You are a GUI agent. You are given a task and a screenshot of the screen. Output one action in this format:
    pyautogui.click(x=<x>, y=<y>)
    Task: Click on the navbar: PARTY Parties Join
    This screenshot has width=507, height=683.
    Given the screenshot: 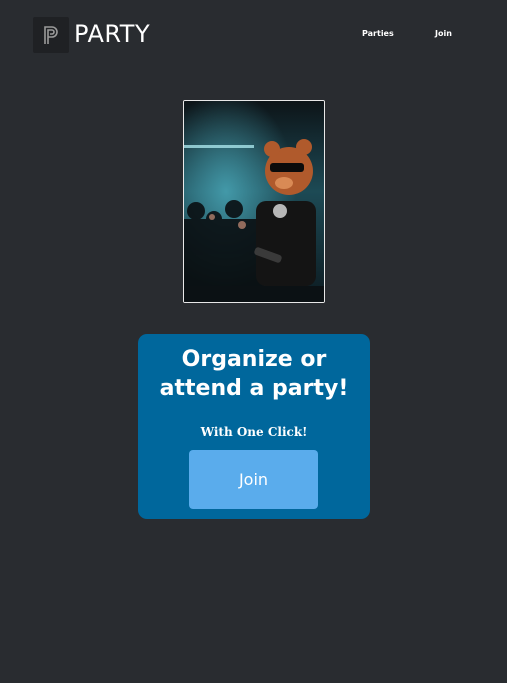 What is the action you would take?
    pyautogui.click(x=253, y=35)
    